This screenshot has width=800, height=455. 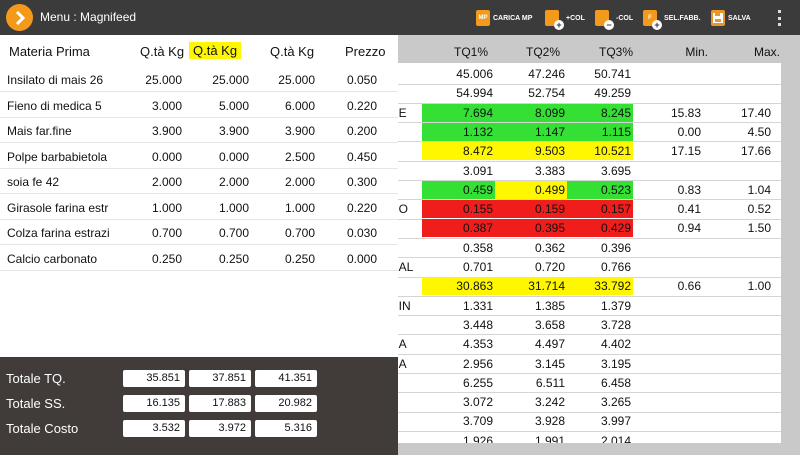 What do you see at coordinates (585, 228) in the screenshot?
I see `analysis-row: V0.3870.3950.4290.941.50` at bounding box center [585, 228].